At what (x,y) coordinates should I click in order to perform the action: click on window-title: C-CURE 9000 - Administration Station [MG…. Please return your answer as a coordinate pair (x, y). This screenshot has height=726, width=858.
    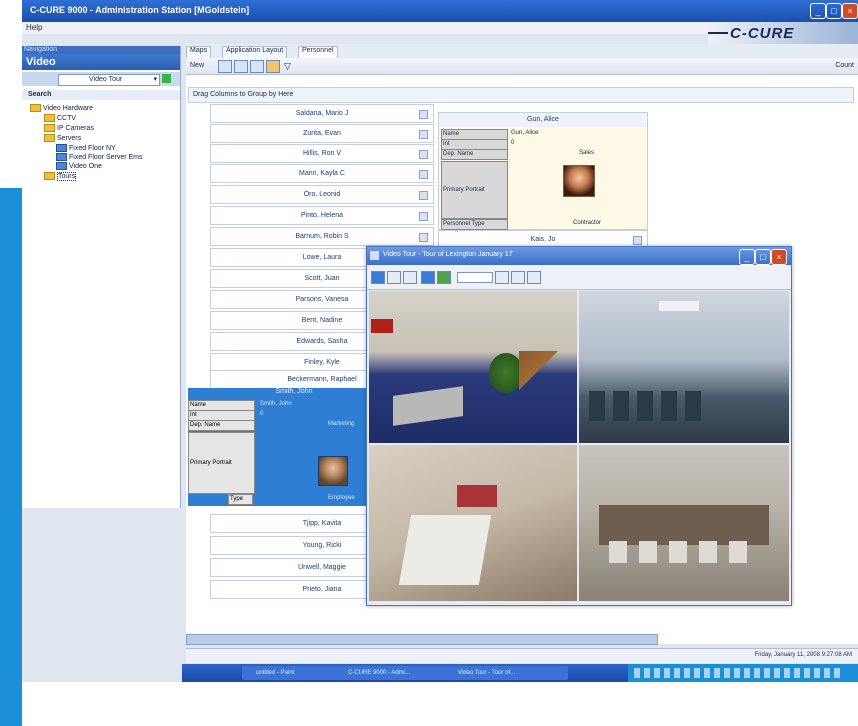
    Looking at the image, I should click on (140, 10).